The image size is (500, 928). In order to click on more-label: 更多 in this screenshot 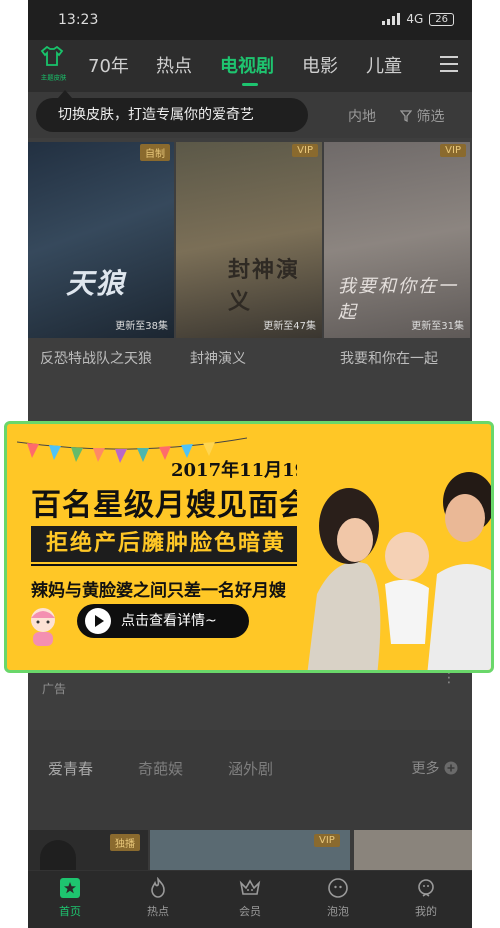, I will do `click(425, 769)`.